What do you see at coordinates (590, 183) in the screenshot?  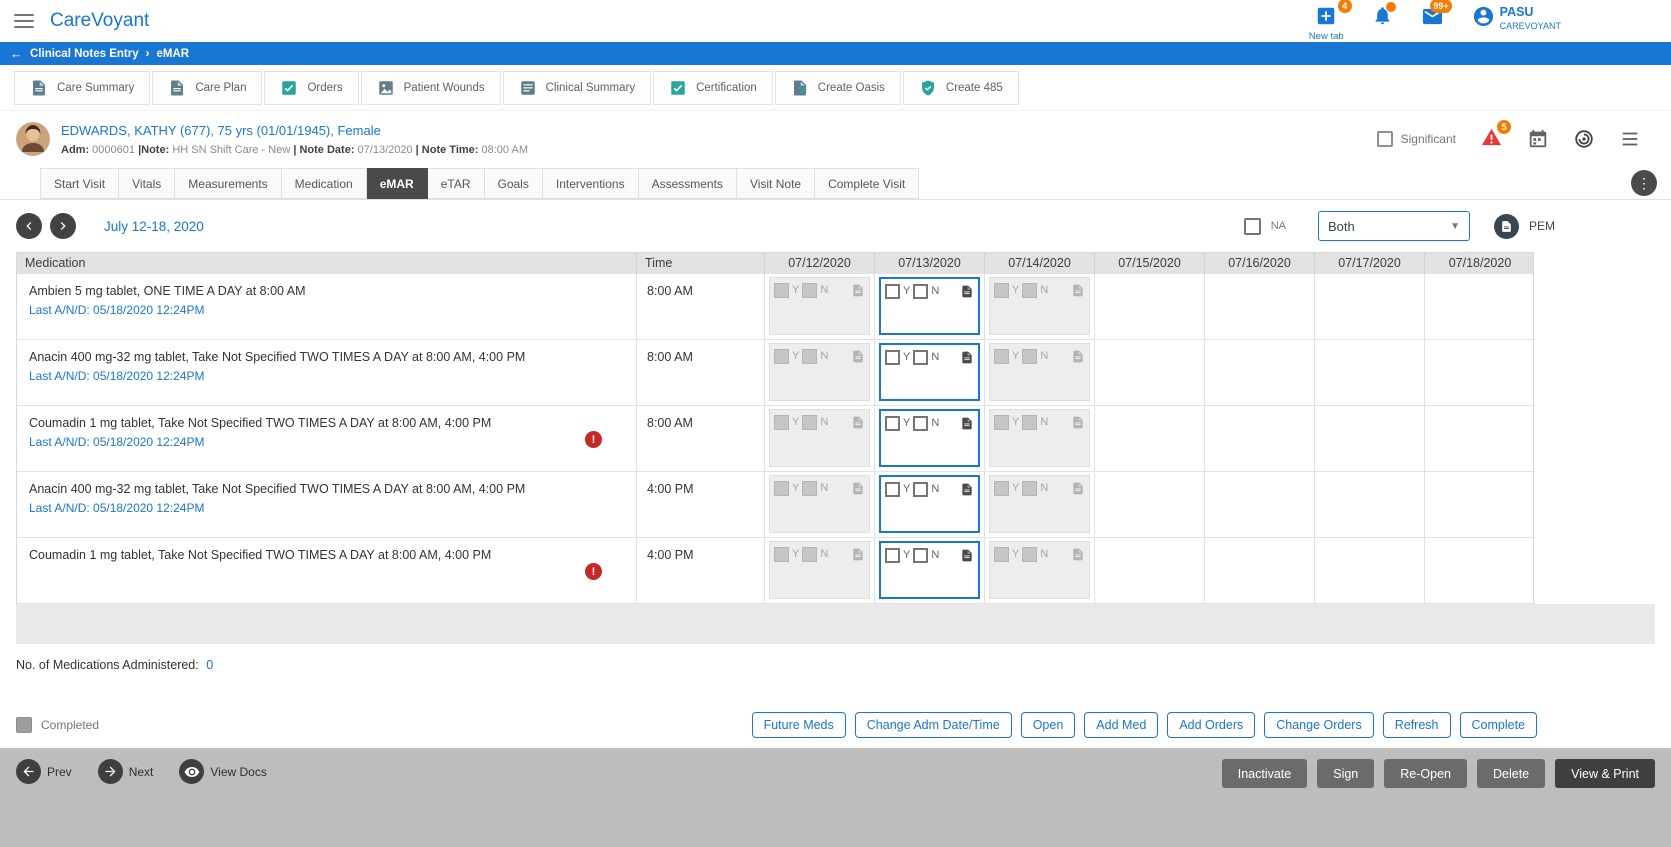 I see `tab-interventions: Interventions` at bounding box center [590, 183].